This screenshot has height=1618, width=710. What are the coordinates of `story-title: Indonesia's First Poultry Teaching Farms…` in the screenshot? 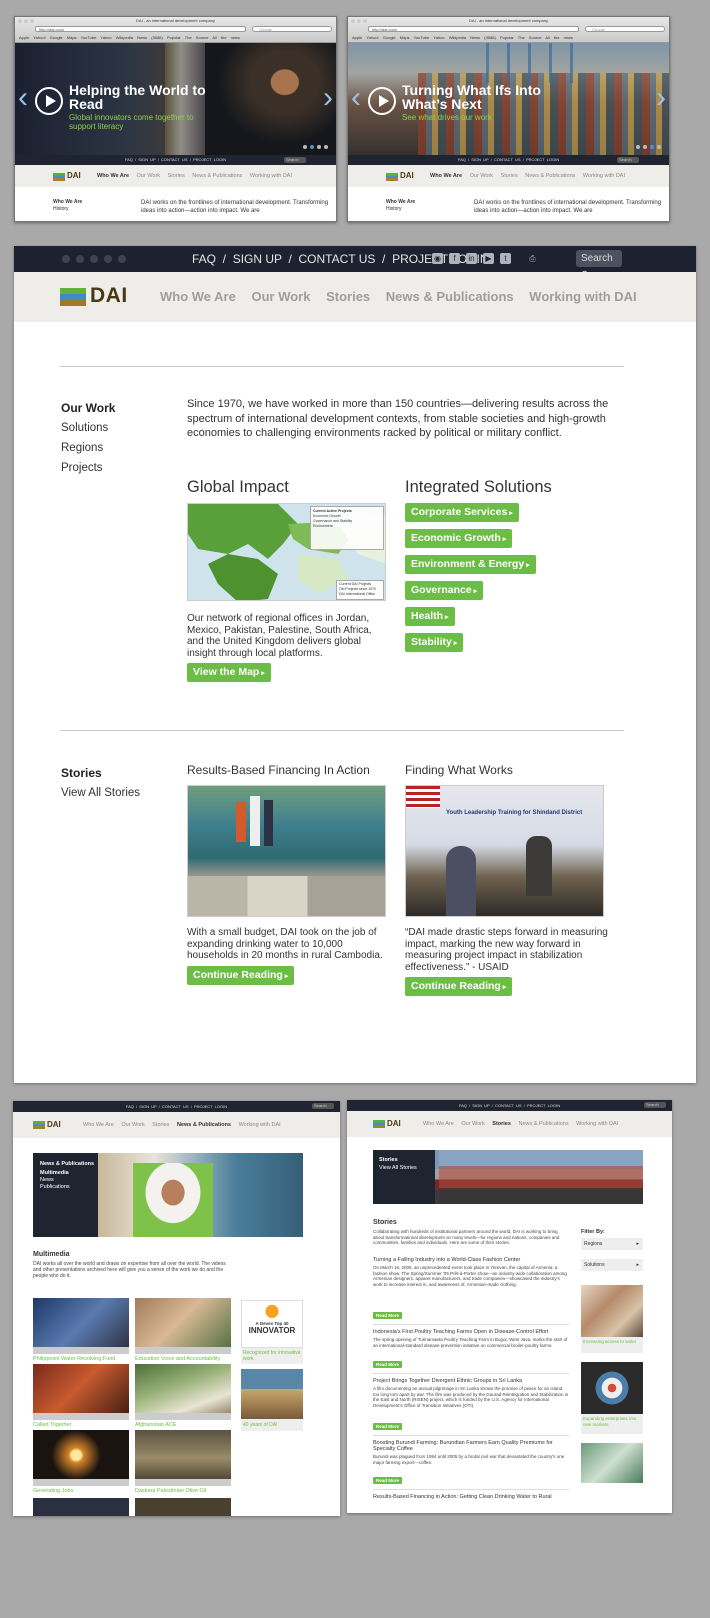 It's located at (471, 1332).